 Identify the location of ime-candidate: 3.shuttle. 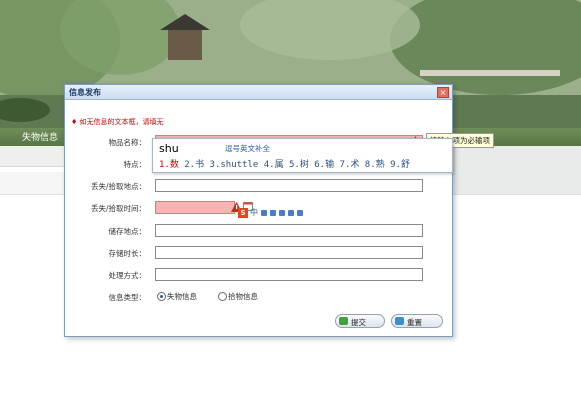
(234, 165).